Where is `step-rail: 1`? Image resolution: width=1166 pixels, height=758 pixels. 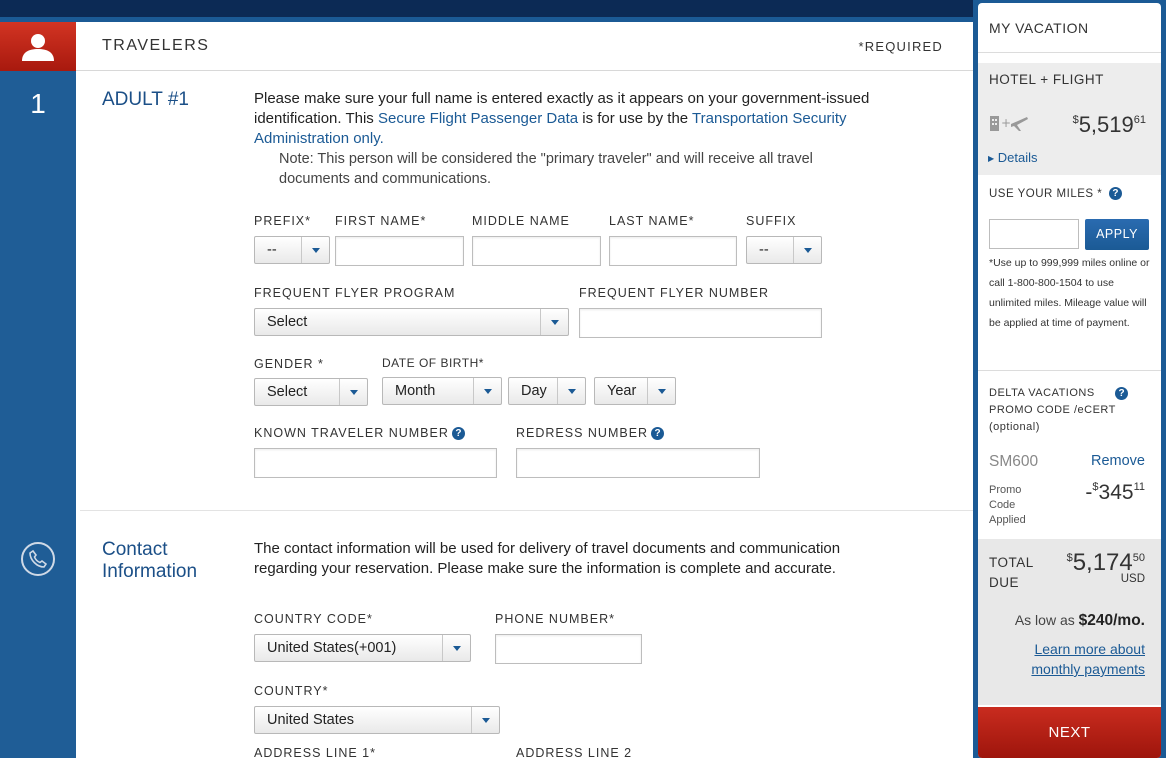
step-rail: 1 is located at coordinates (38, 390).